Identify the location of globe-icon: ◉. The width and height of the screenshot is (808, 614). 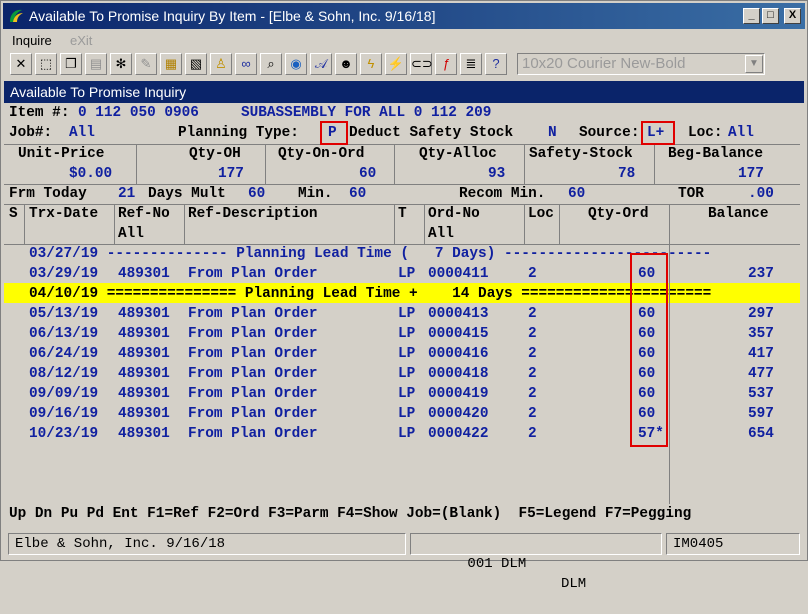
(296, 64).